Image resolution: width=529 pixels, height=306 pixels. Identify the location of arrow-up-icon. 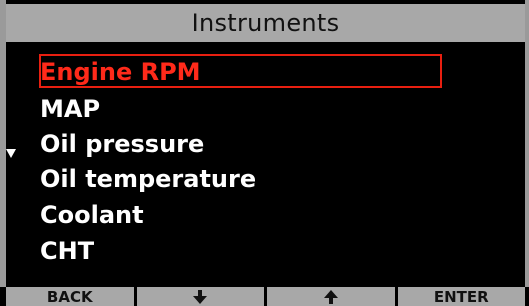
(330, 296).